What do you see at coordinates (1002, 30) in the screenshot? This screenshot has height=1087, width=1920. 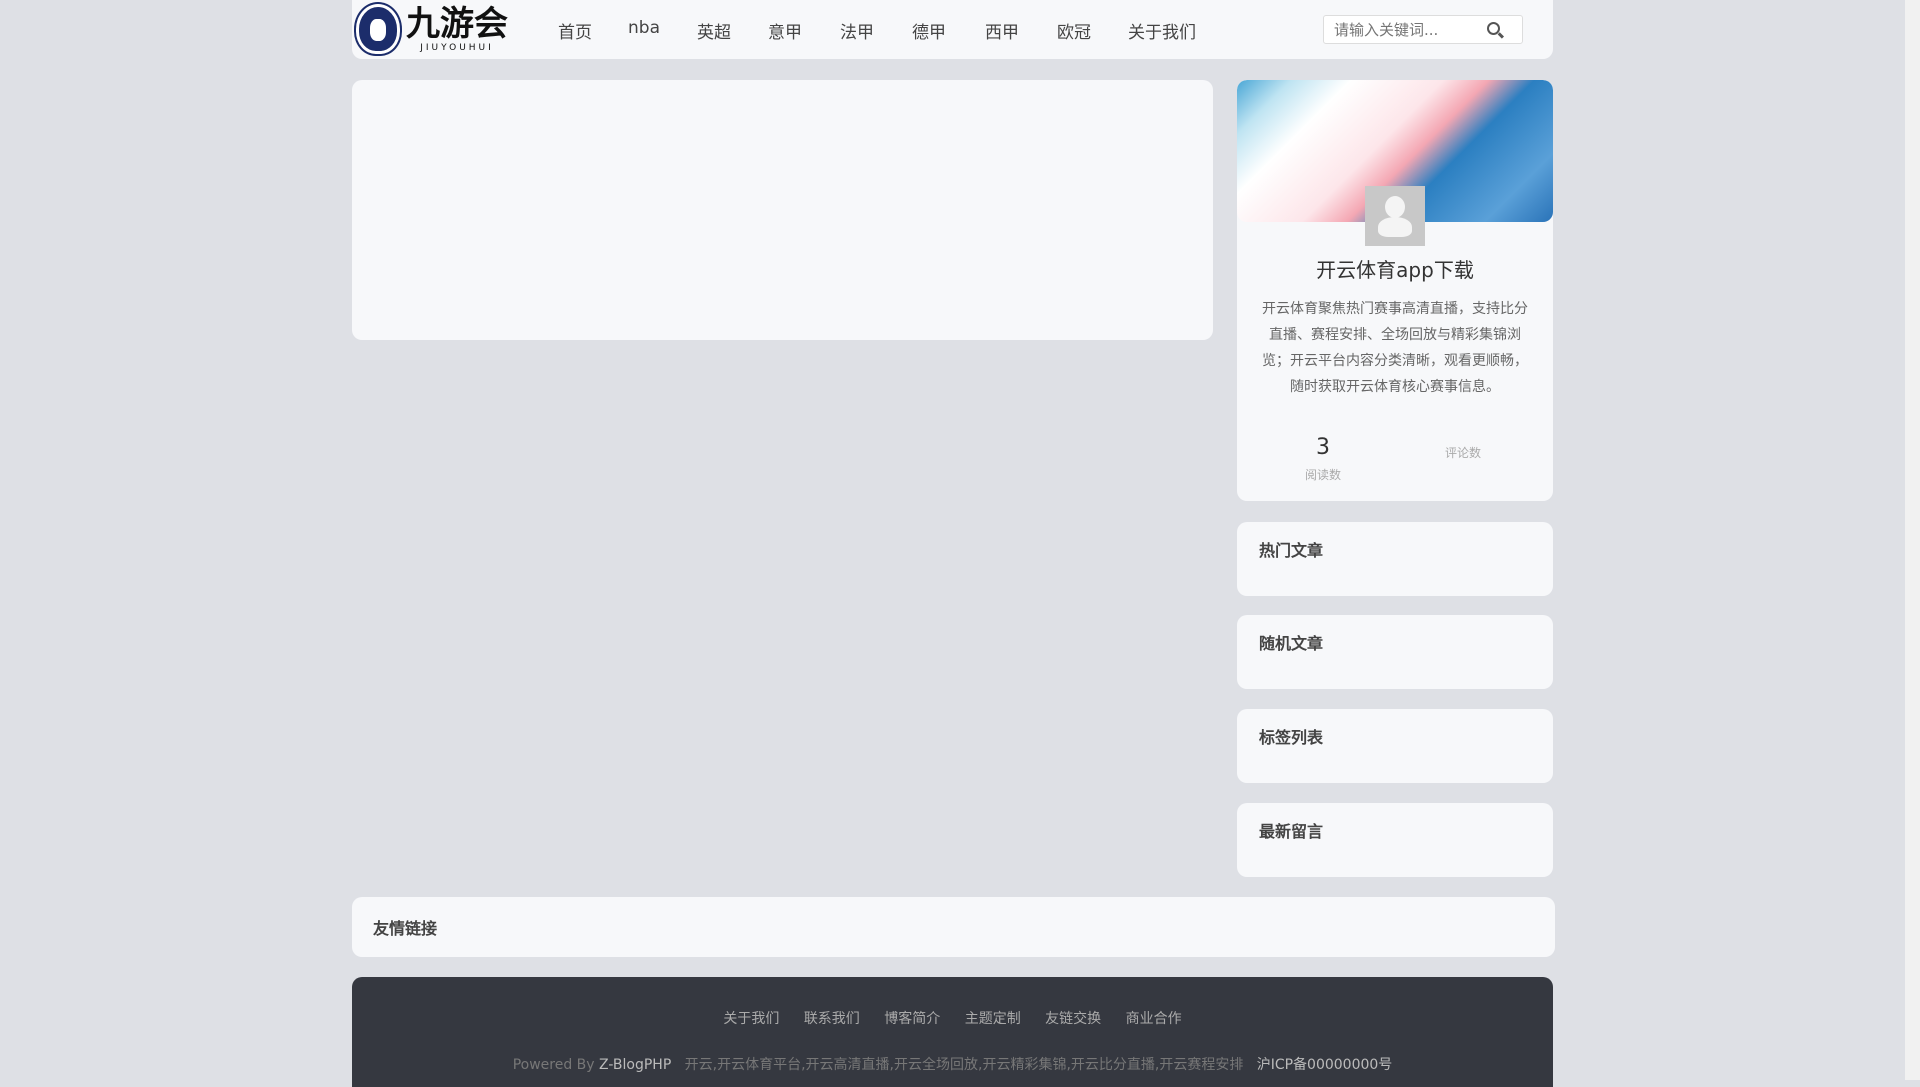 I see `nav-la-liga: 西甲` at bounding box center [1002, 30].